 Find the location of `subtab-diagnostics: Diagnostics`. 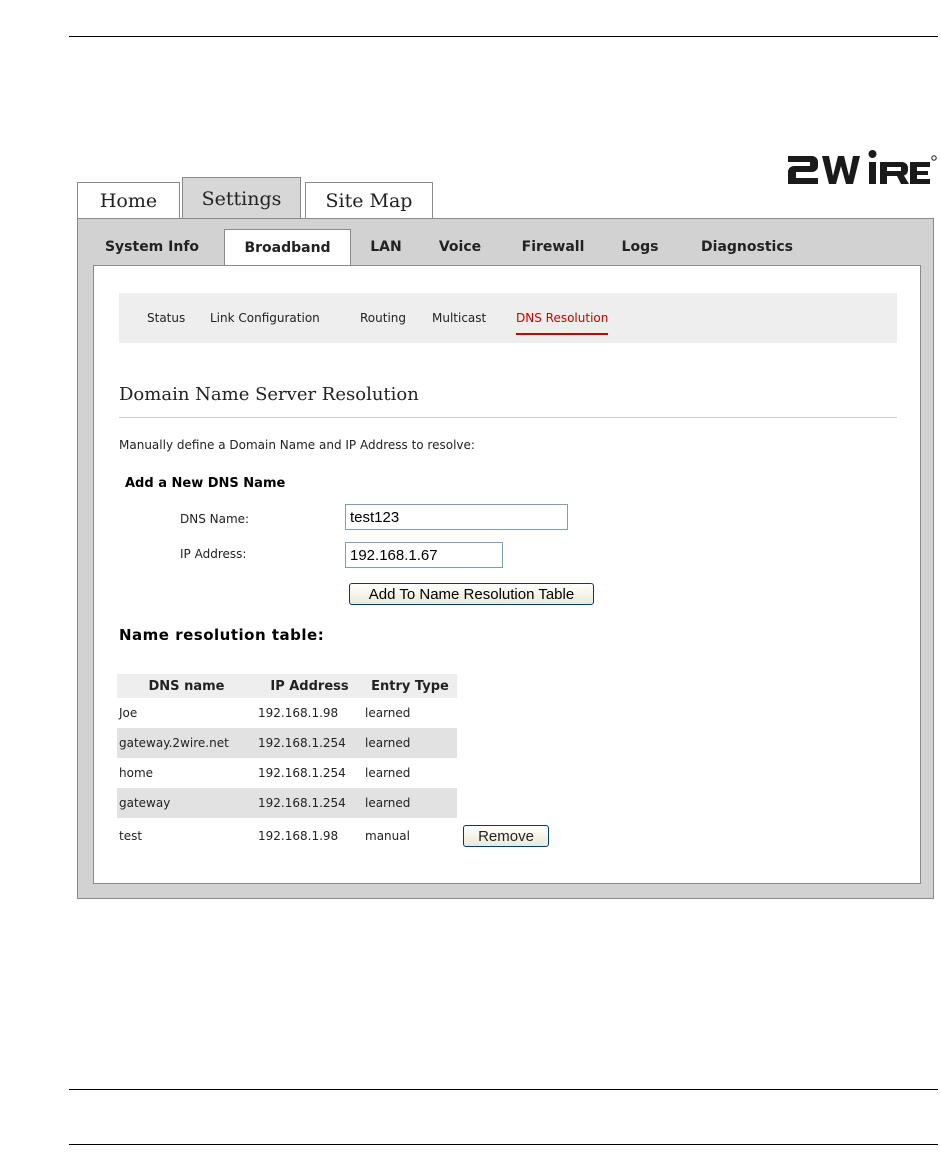

subtab-diagnostics: Diagnostics is located at coordinates (747, 247).